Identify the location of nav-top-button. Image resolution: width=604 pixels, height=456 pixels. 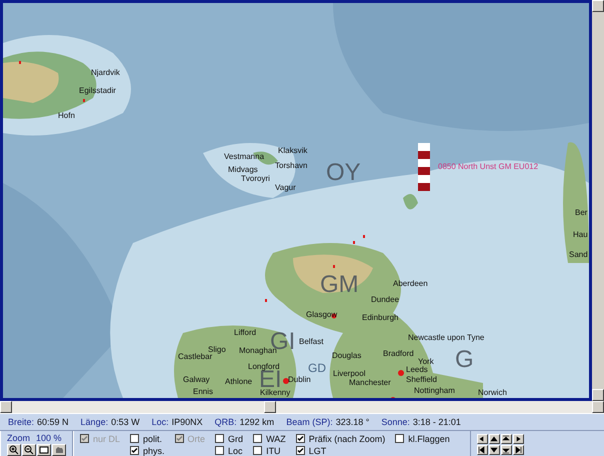
(506, 439).